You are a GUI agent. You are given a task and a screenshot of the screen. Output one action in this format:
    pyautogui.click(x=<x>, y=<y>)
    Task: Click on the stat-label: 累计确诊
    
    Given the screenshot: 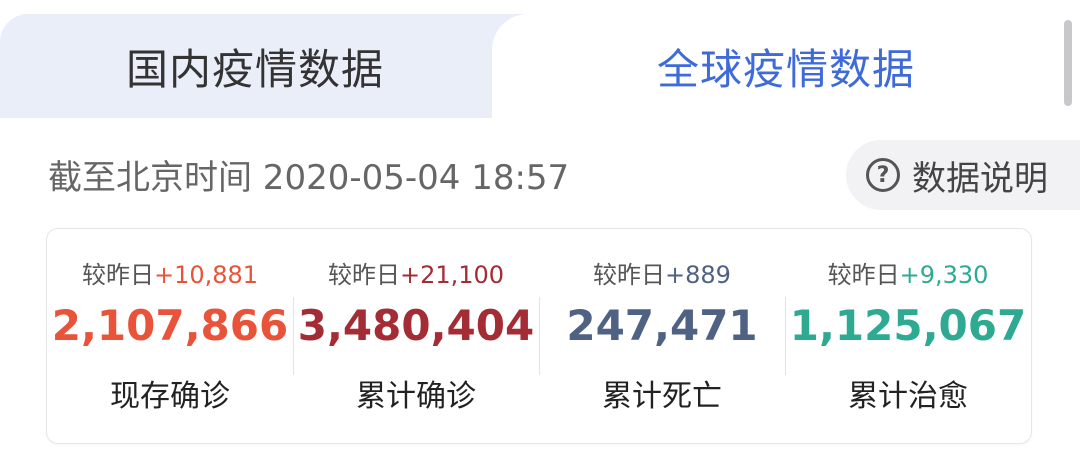 What is the action you would take?
    pyautogui.click(x=416, y=396)
    